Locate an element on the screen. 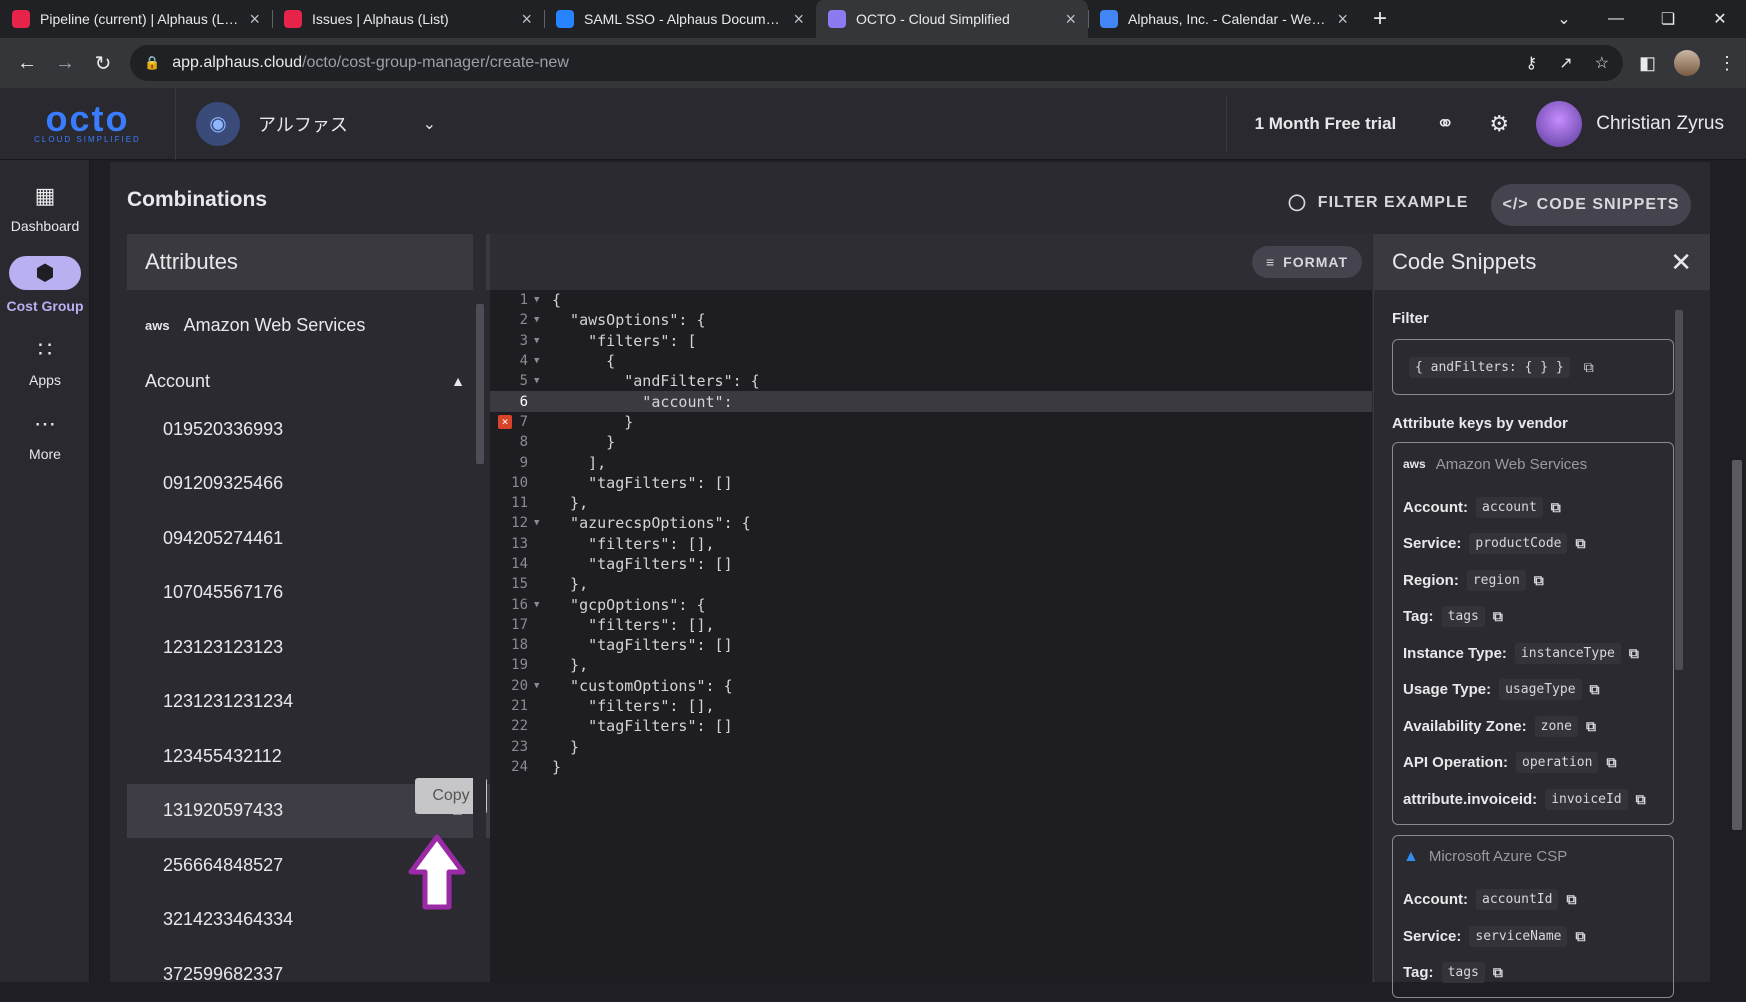 The height and width of the screenshot is (1002, 1746). code-line: 8 } is located at coordinates (931, 442).